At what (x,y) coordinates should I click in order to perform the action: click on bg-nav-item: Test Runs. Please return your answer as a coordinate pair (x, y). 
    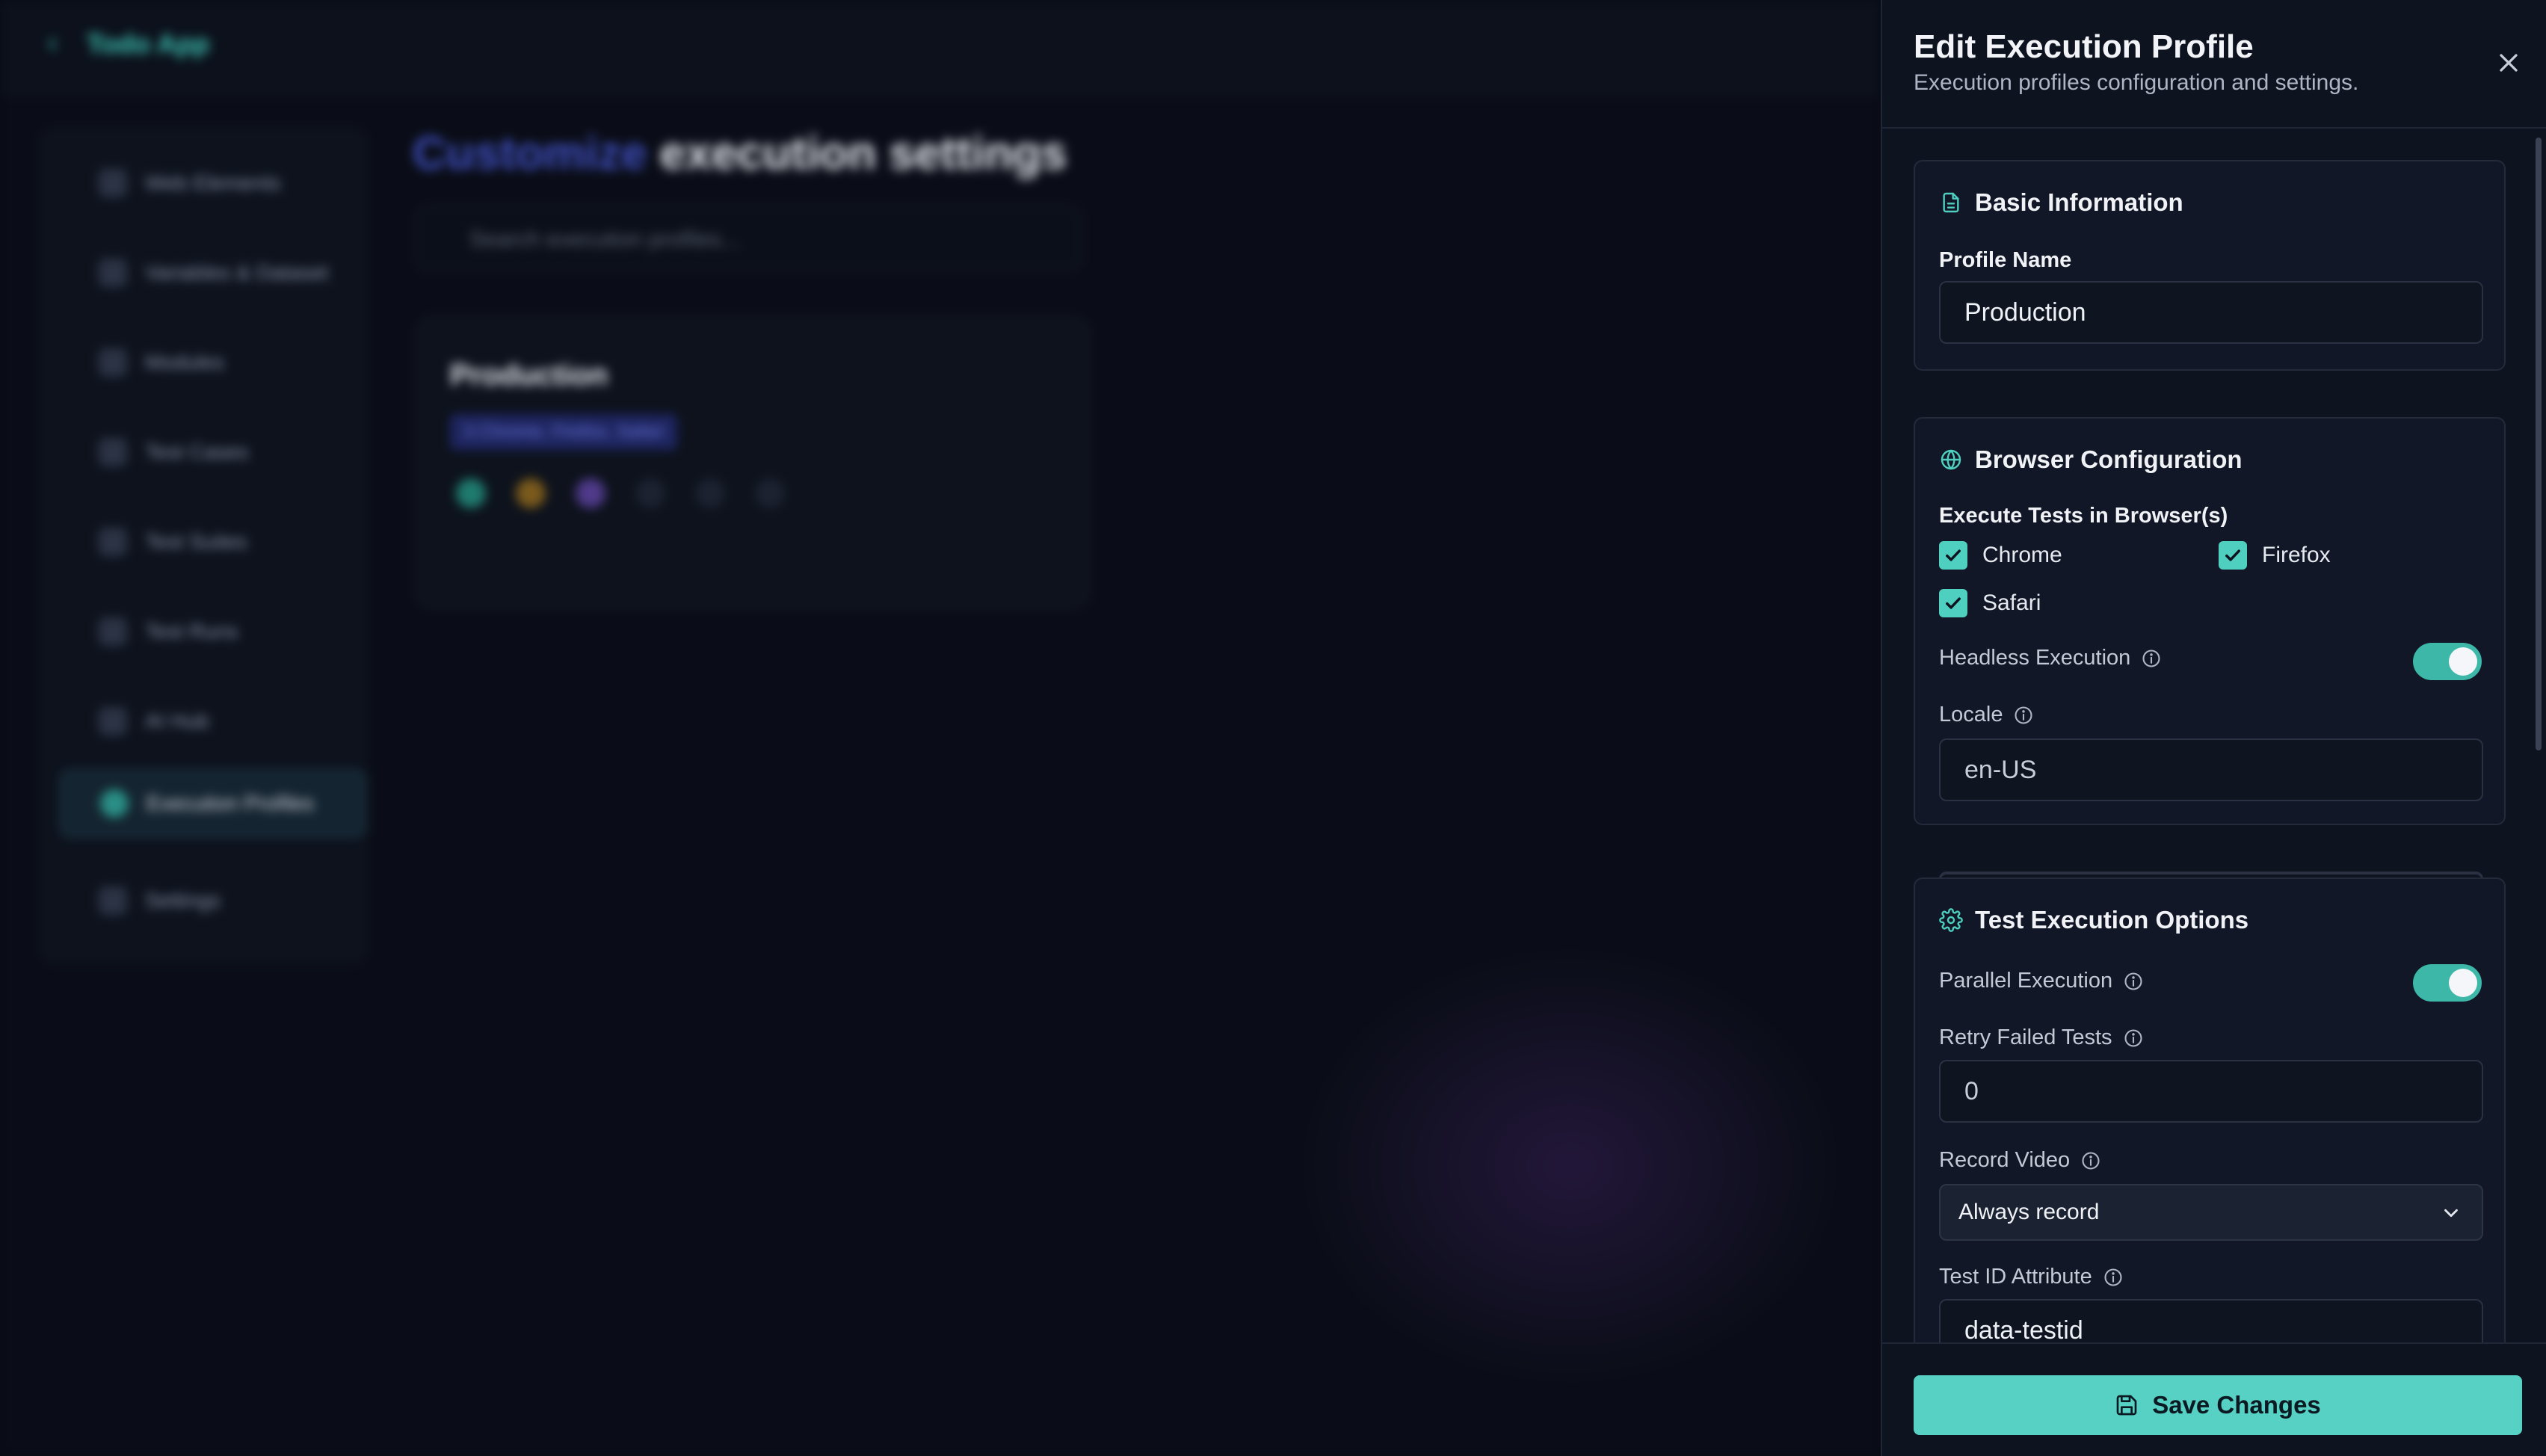
    Looking at the image, I should click on (213, 631).